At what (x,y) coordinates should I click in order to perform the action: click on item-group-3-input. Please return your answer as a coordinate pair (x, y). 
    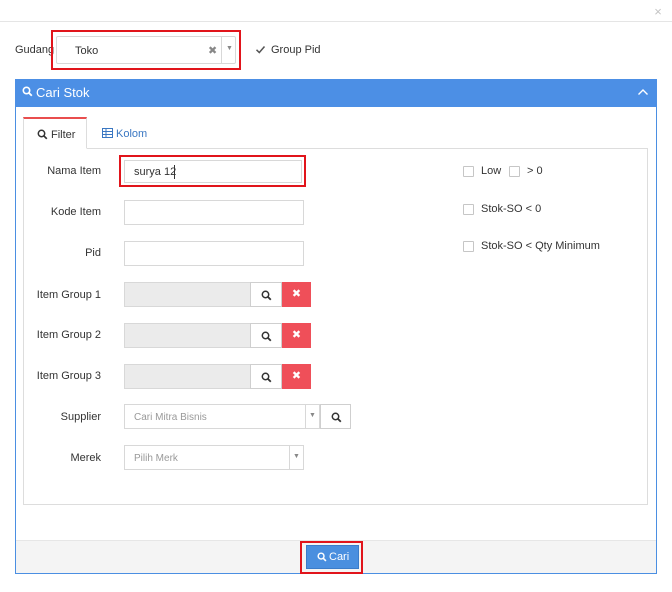
    Looking at the image, I should click on (187, 376).